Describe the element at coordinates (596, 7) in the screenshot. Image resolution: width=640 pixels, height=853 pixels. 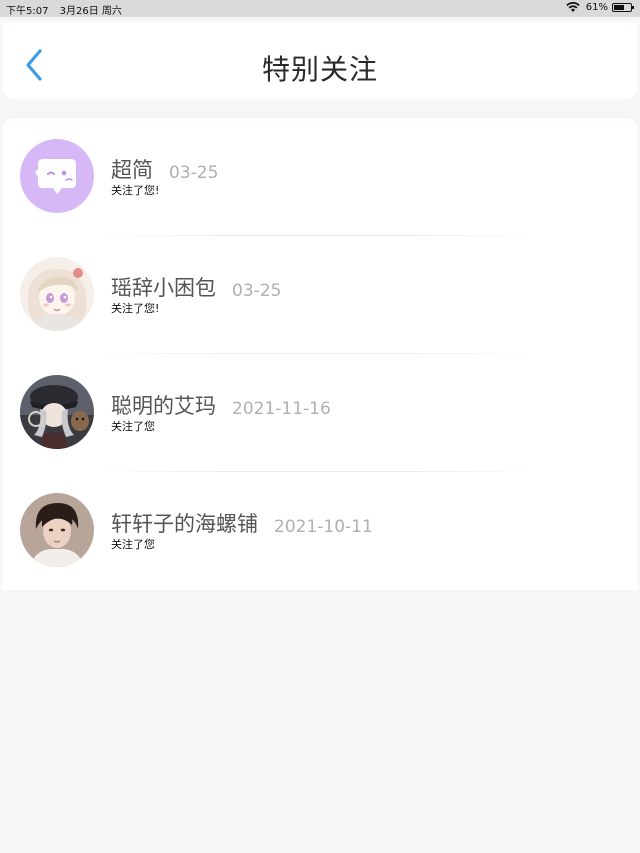
I see `battery-percentage: 61%` at that location.